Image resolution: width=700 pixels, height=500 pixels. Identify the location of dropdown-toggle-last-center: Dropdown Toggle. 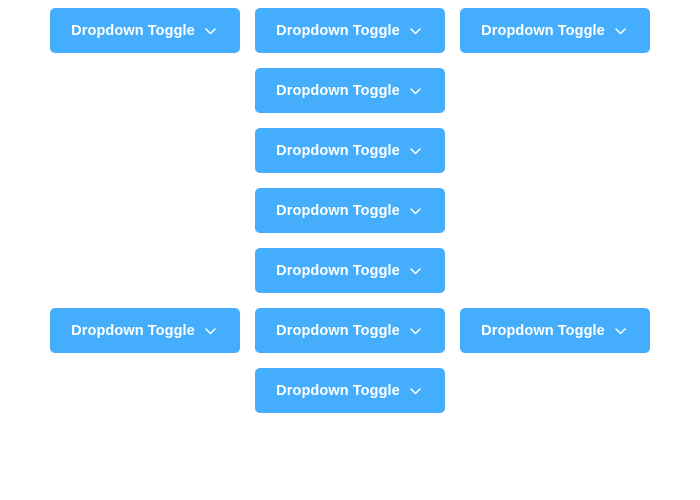
(350, 390).